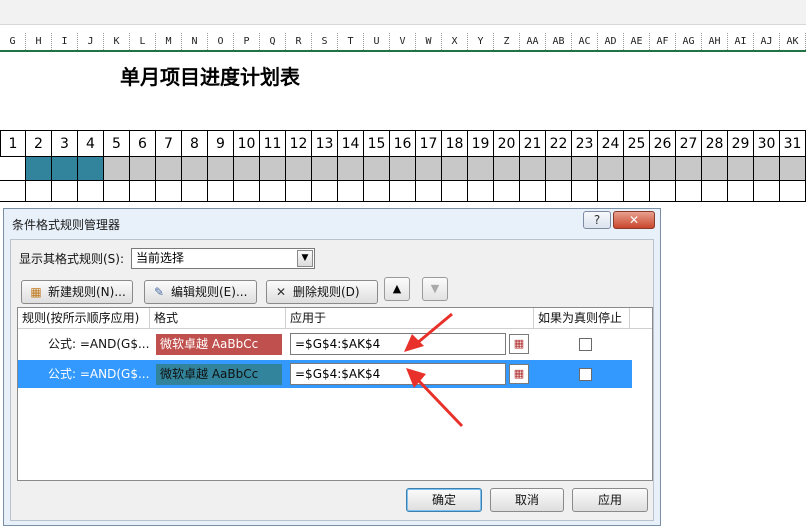 This screenshot has width=806, height=526. I want to click on day-number-cell: 10, so click(247, 143).